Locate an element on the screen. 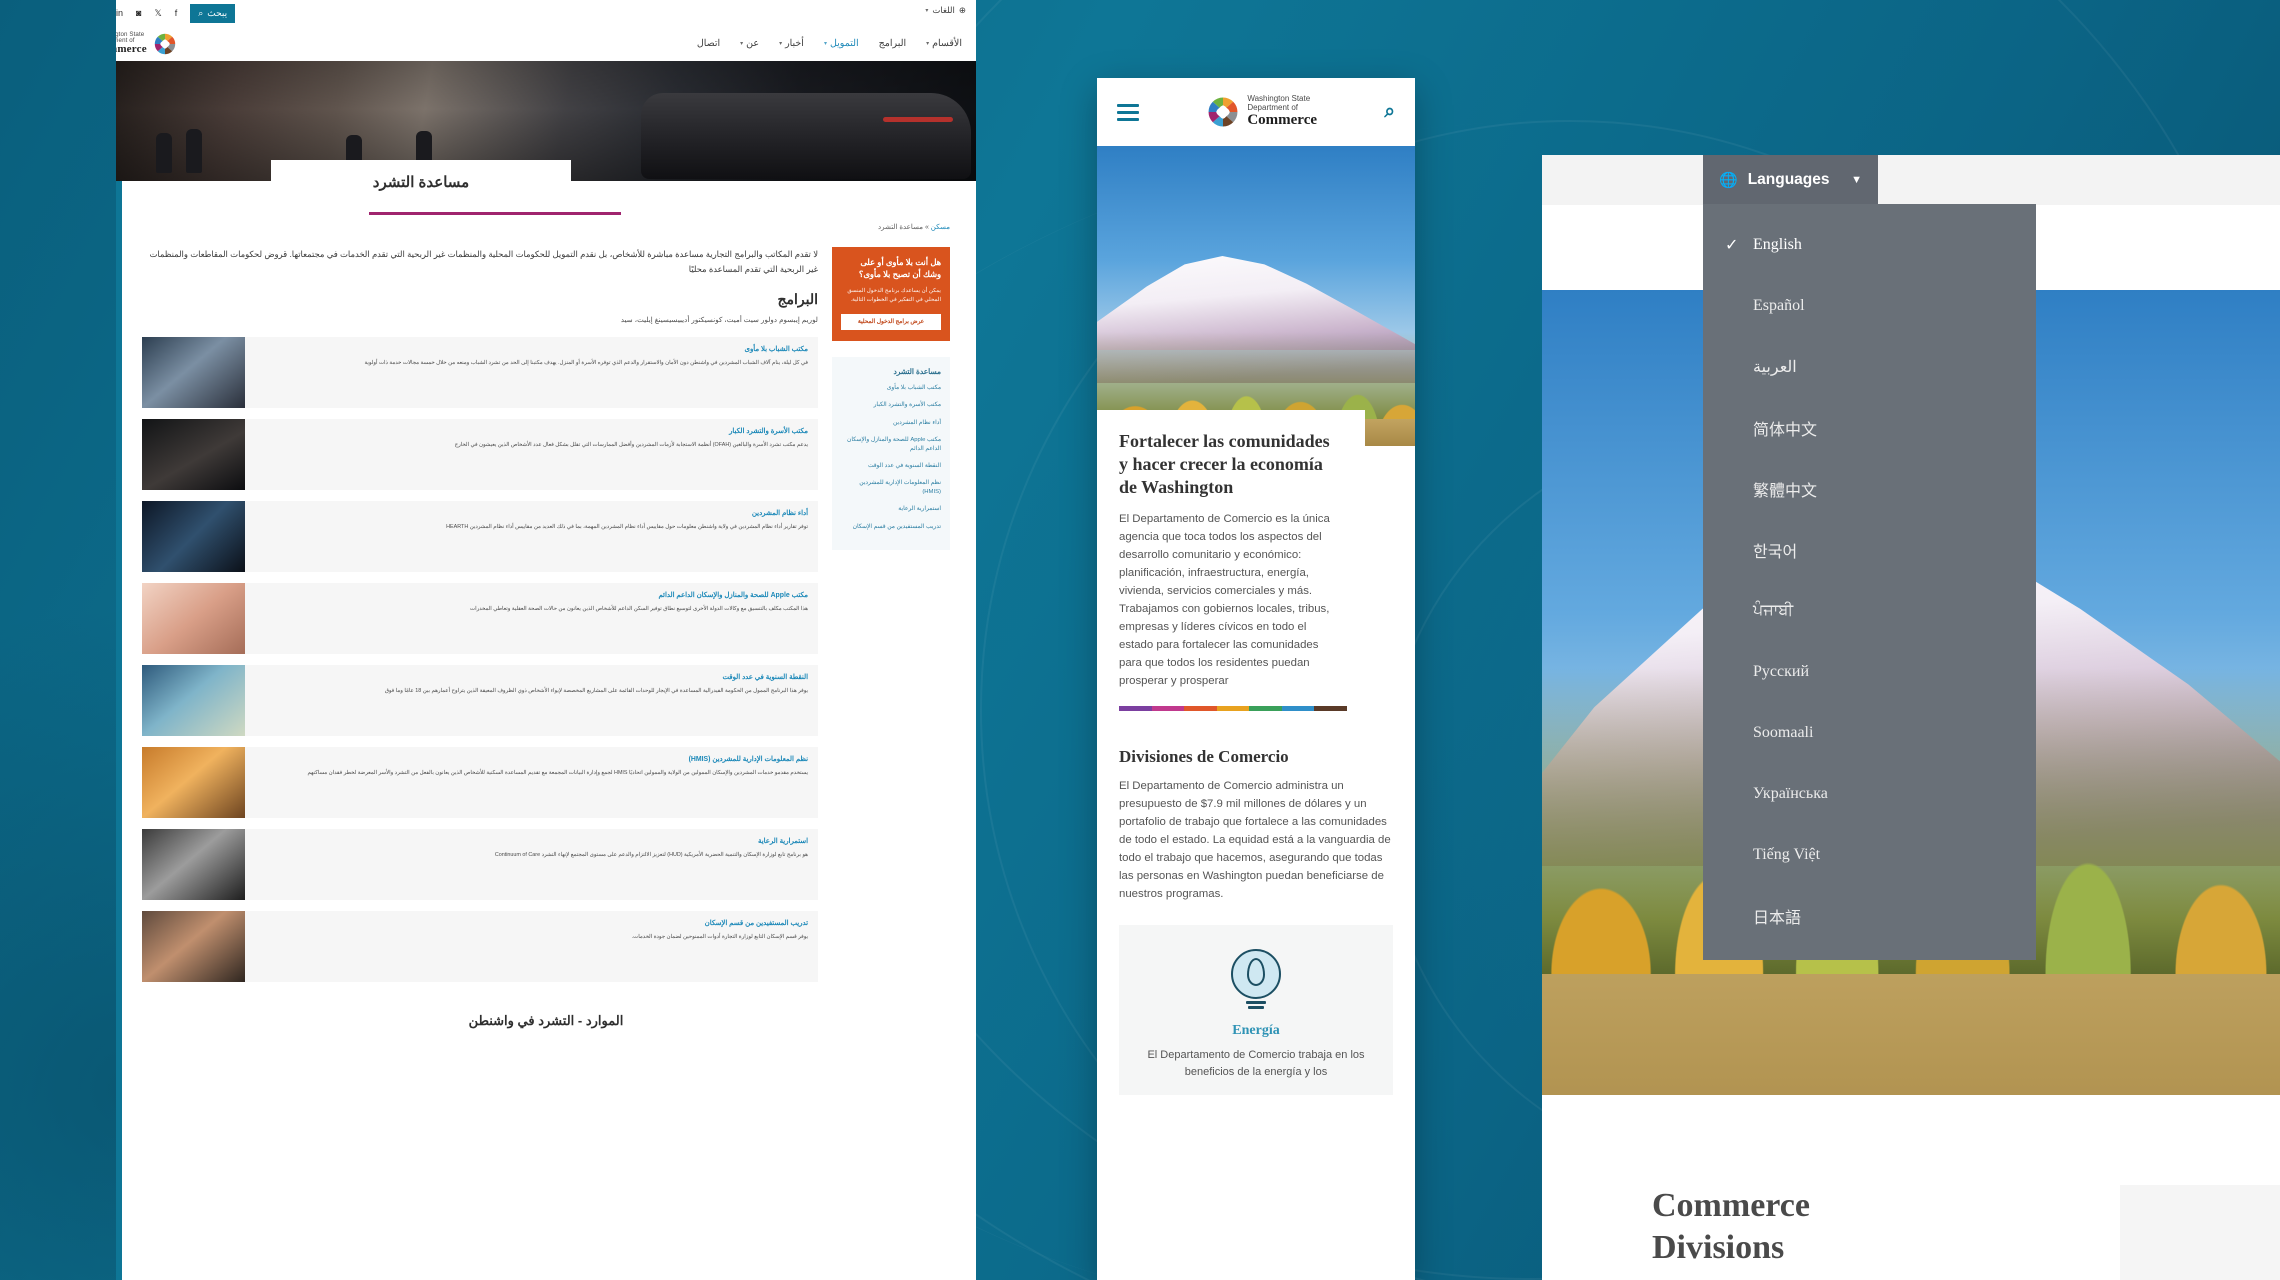 This screenshot has width=2280, height=1280. nav-item-news: أخبار ▾ is located at coordinates (791, 43).